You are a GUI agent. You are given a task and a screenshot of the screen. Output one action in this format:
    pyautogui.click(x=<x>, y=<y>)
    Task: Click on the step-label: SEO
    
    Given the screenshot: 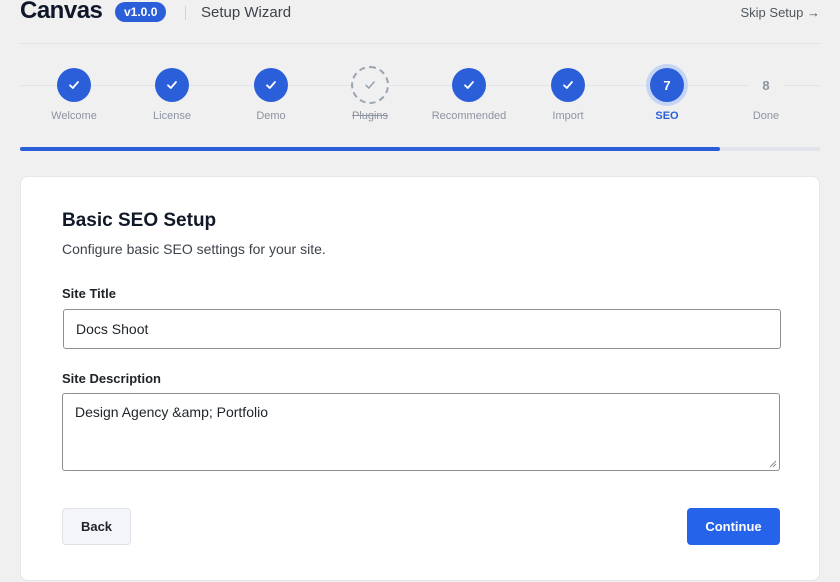 What is the action you would take?
    pyautogui.click(x=667, y=116)
    